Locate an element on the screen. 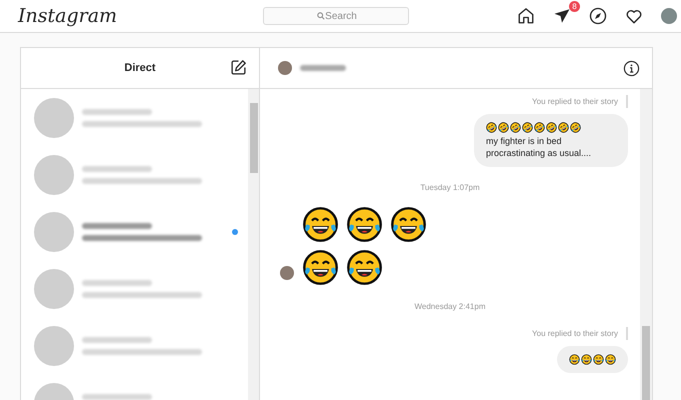 This screenshot has width=681, height=400. notification-badge: 8 is located at coordinates (574, 6).